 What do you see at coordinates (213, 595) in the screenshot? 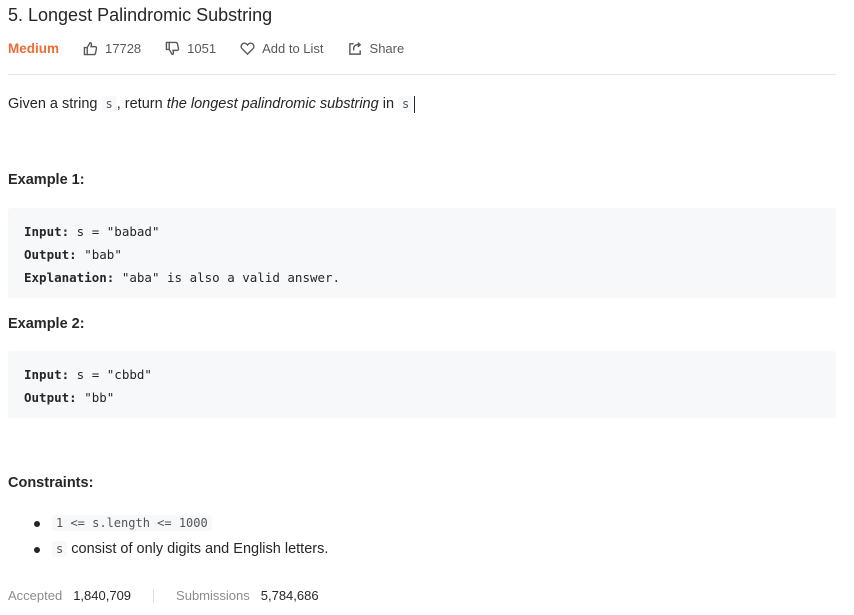
I see `submissions-label: Submissions` at bounding box center [213, 595].